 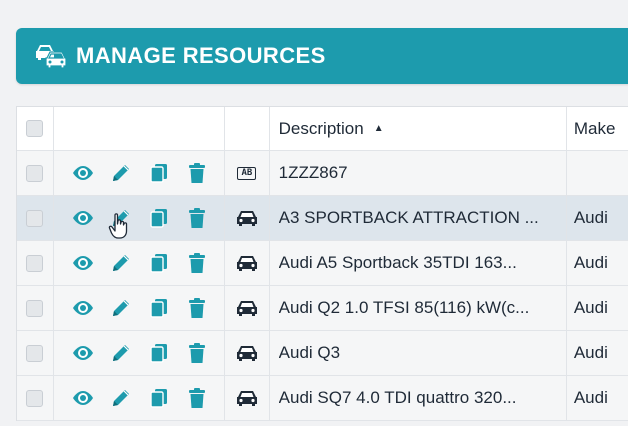 What do you see at coordinates (418, 173) in the screenshot?
I see `row-description-cell: 1ZZZ867` at bounding box center [418, 173].